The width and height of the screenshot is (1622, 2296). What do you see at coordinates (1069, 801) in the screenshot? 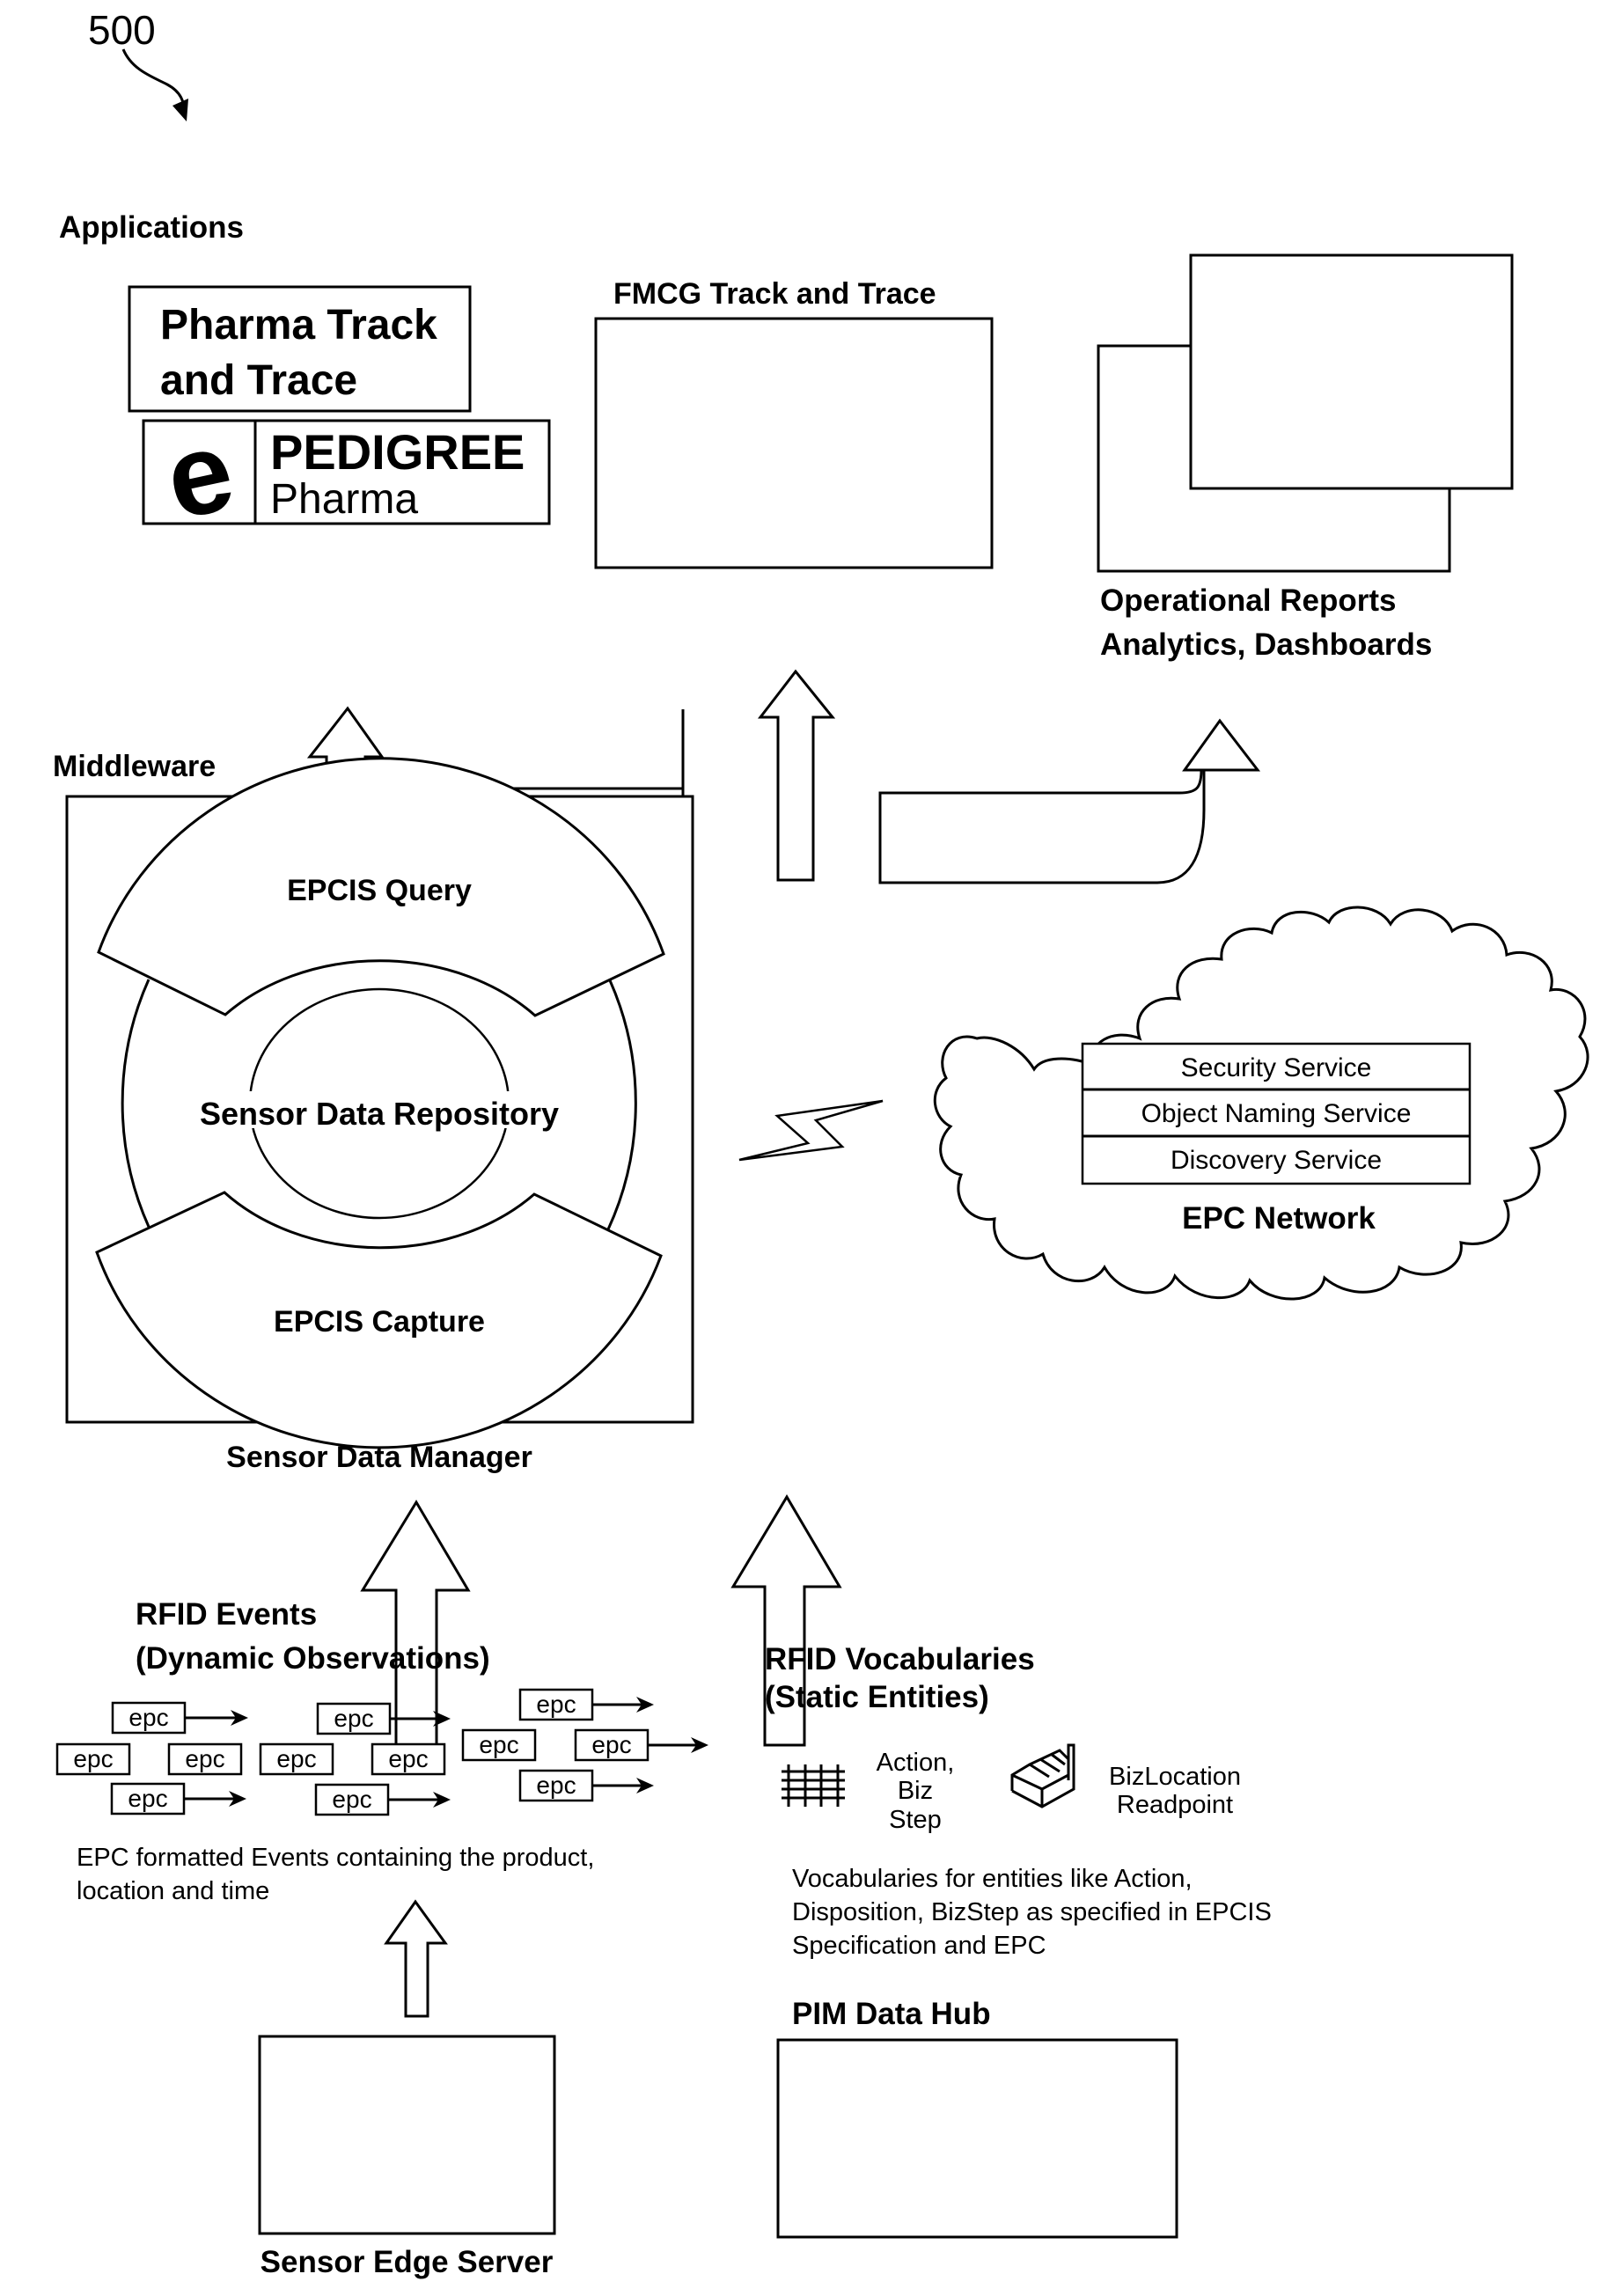
I see `arrow-to-reports-app-icon` at bounding box center [1069, 801].